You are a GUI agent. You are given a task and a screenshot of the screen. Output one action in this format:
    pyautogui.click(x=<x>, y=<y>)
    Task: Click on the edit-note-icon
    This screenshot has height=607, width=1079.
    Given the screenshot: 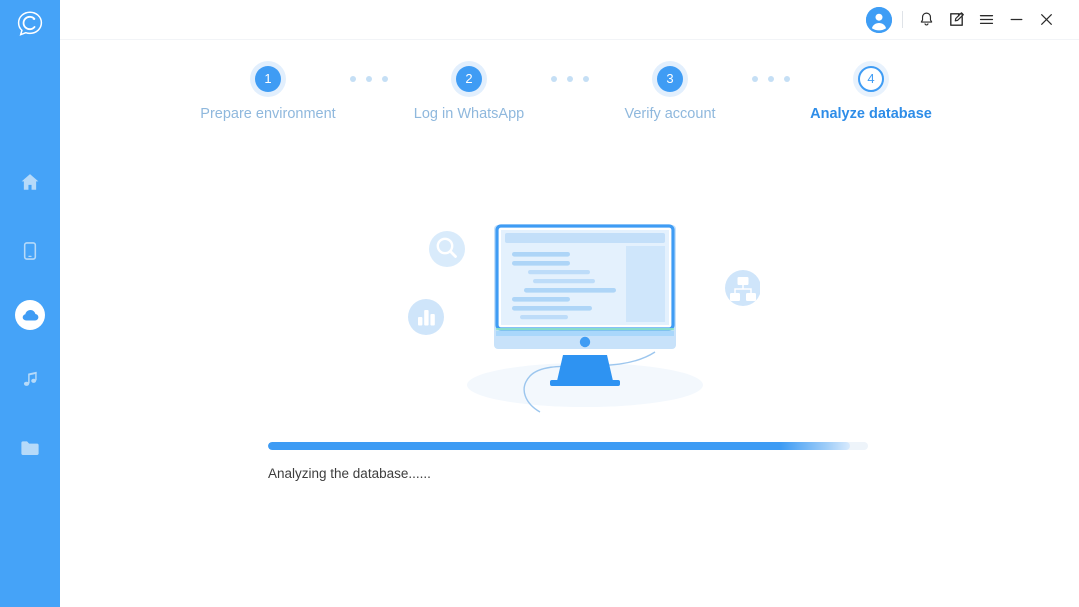 What is the action you would take?
    pyautogui.click(x=956, y=19)
    